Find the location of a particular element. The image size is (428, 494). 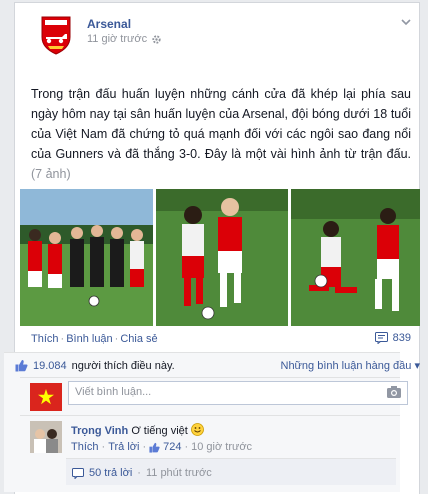

likes-text: người thích điều này. is located at coordinates (123, 365).